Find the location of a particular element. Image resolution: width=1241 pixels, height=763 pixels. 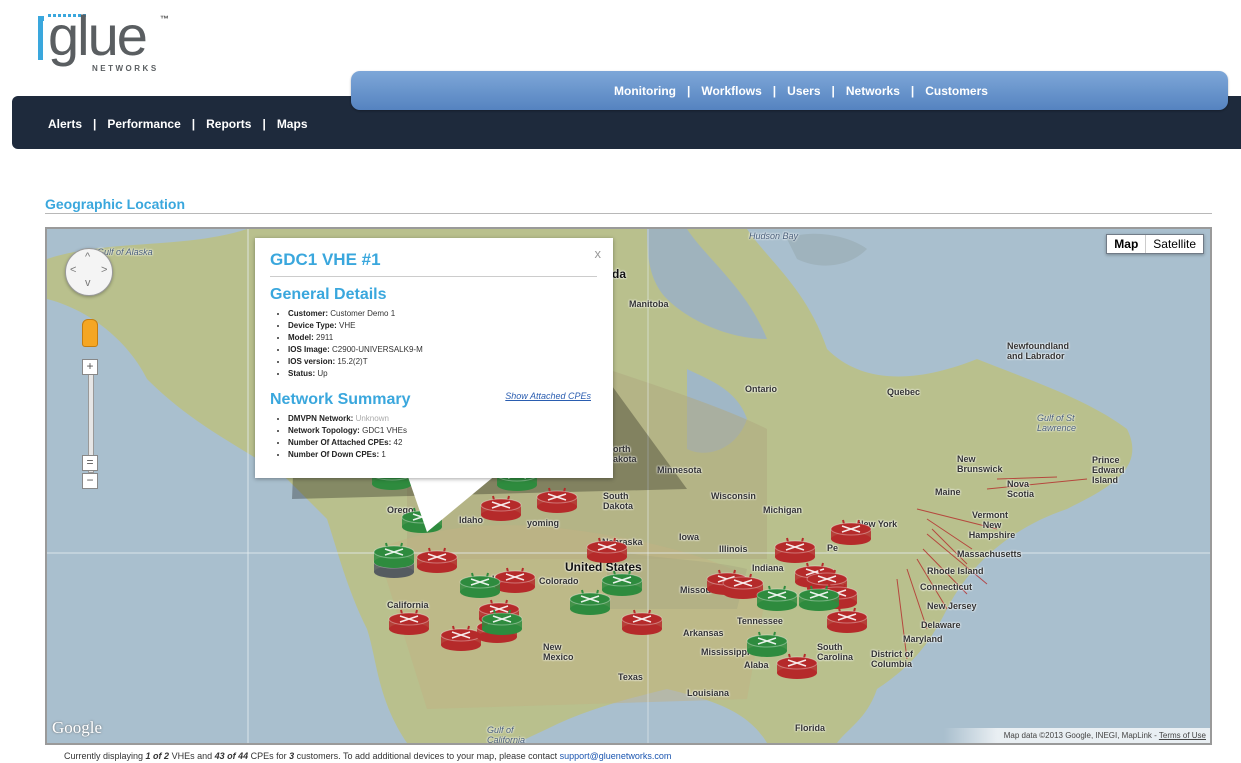

nav-users: Users is located at coordinates (803, 91).